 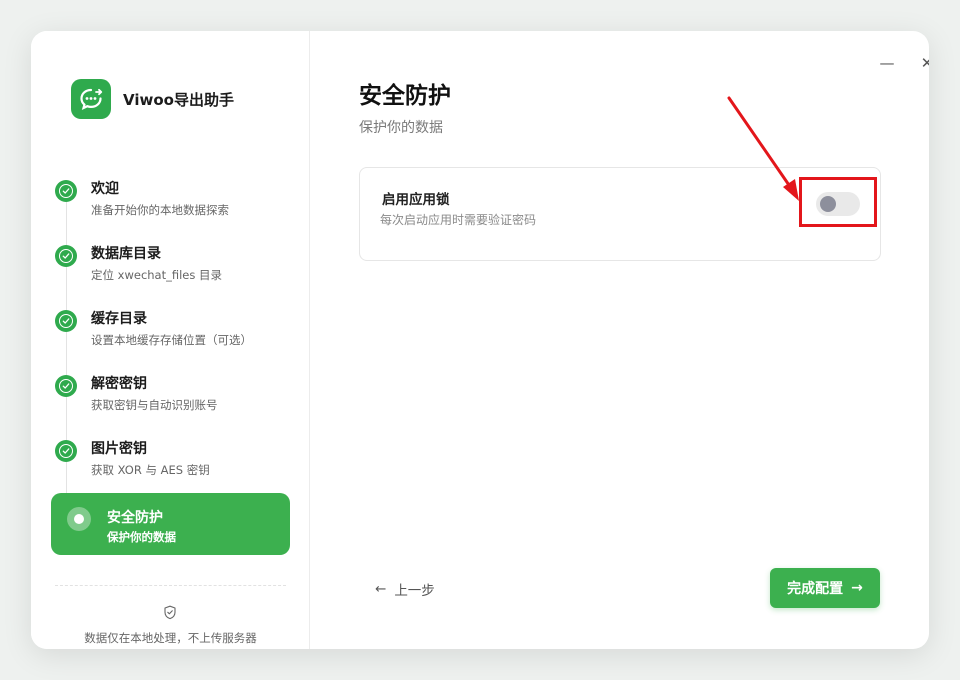 What do you see at coordinates (170, 397) in the screenshot?
I see `step-decrypt-key: 解密密钥 获取密钥与自动识别账号` at bounding box center [170, 397].